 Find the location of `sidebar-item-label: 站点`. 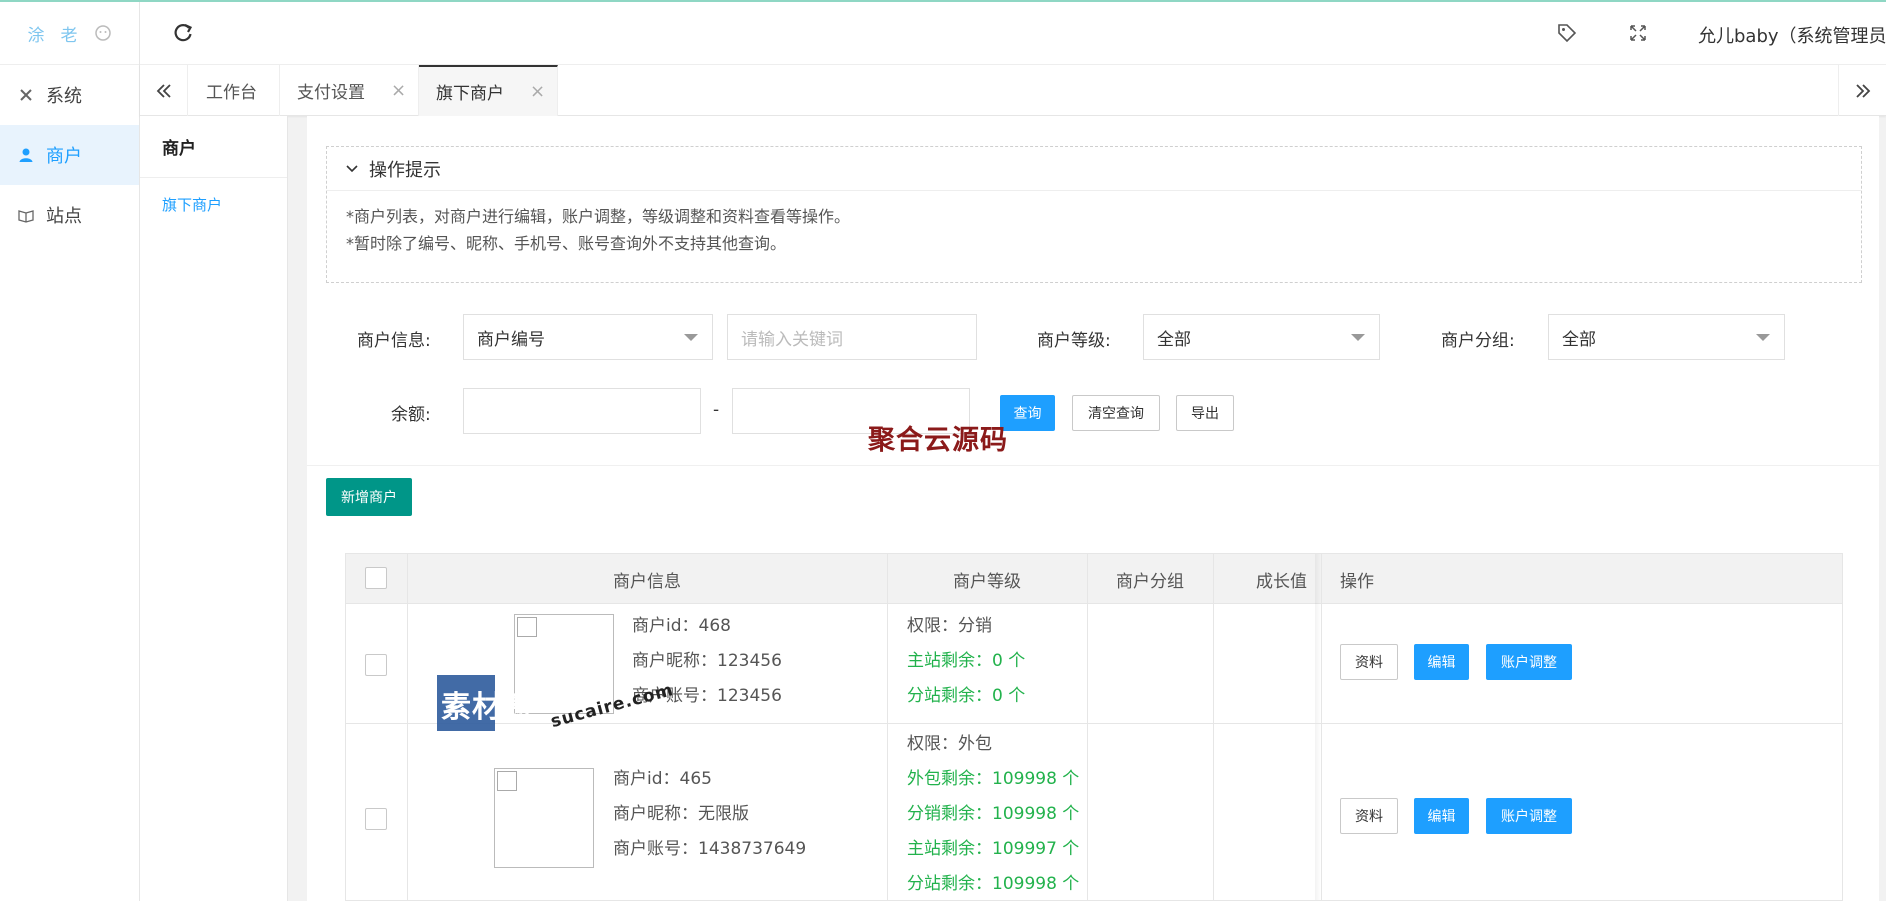

sidebar-item-label: 站点 is located at coordinates (64, 216).